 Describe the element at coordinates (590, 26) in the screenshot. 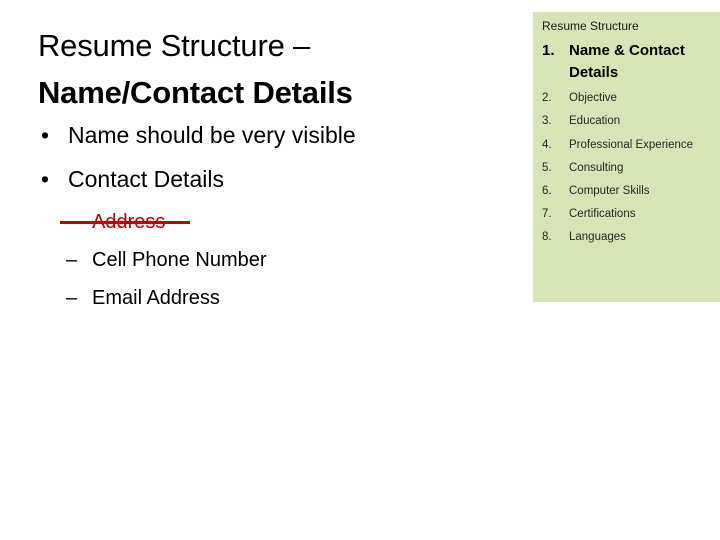

I see `sidebar-header: Resume Structure` at that location.